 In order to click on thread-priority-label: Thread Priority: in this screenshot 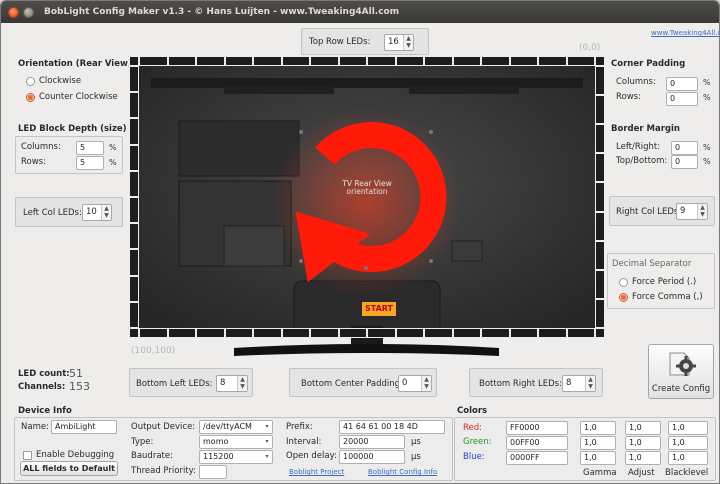, I will do `click(163, 471)`.